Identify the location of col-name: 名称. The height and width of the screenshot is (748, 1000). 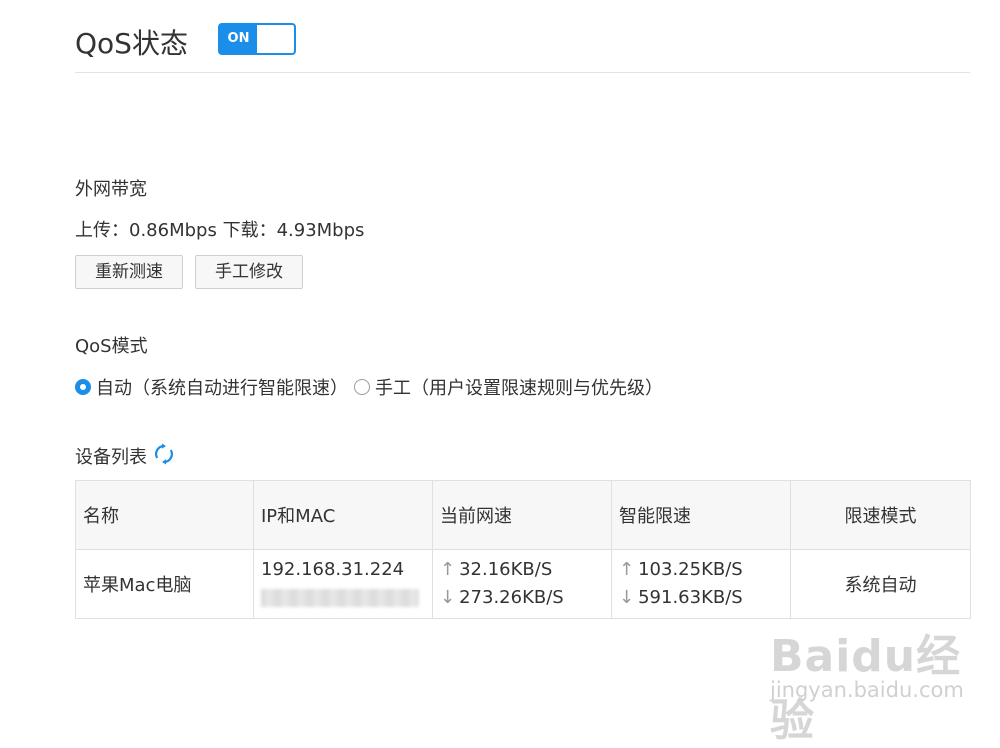
(164, 515).